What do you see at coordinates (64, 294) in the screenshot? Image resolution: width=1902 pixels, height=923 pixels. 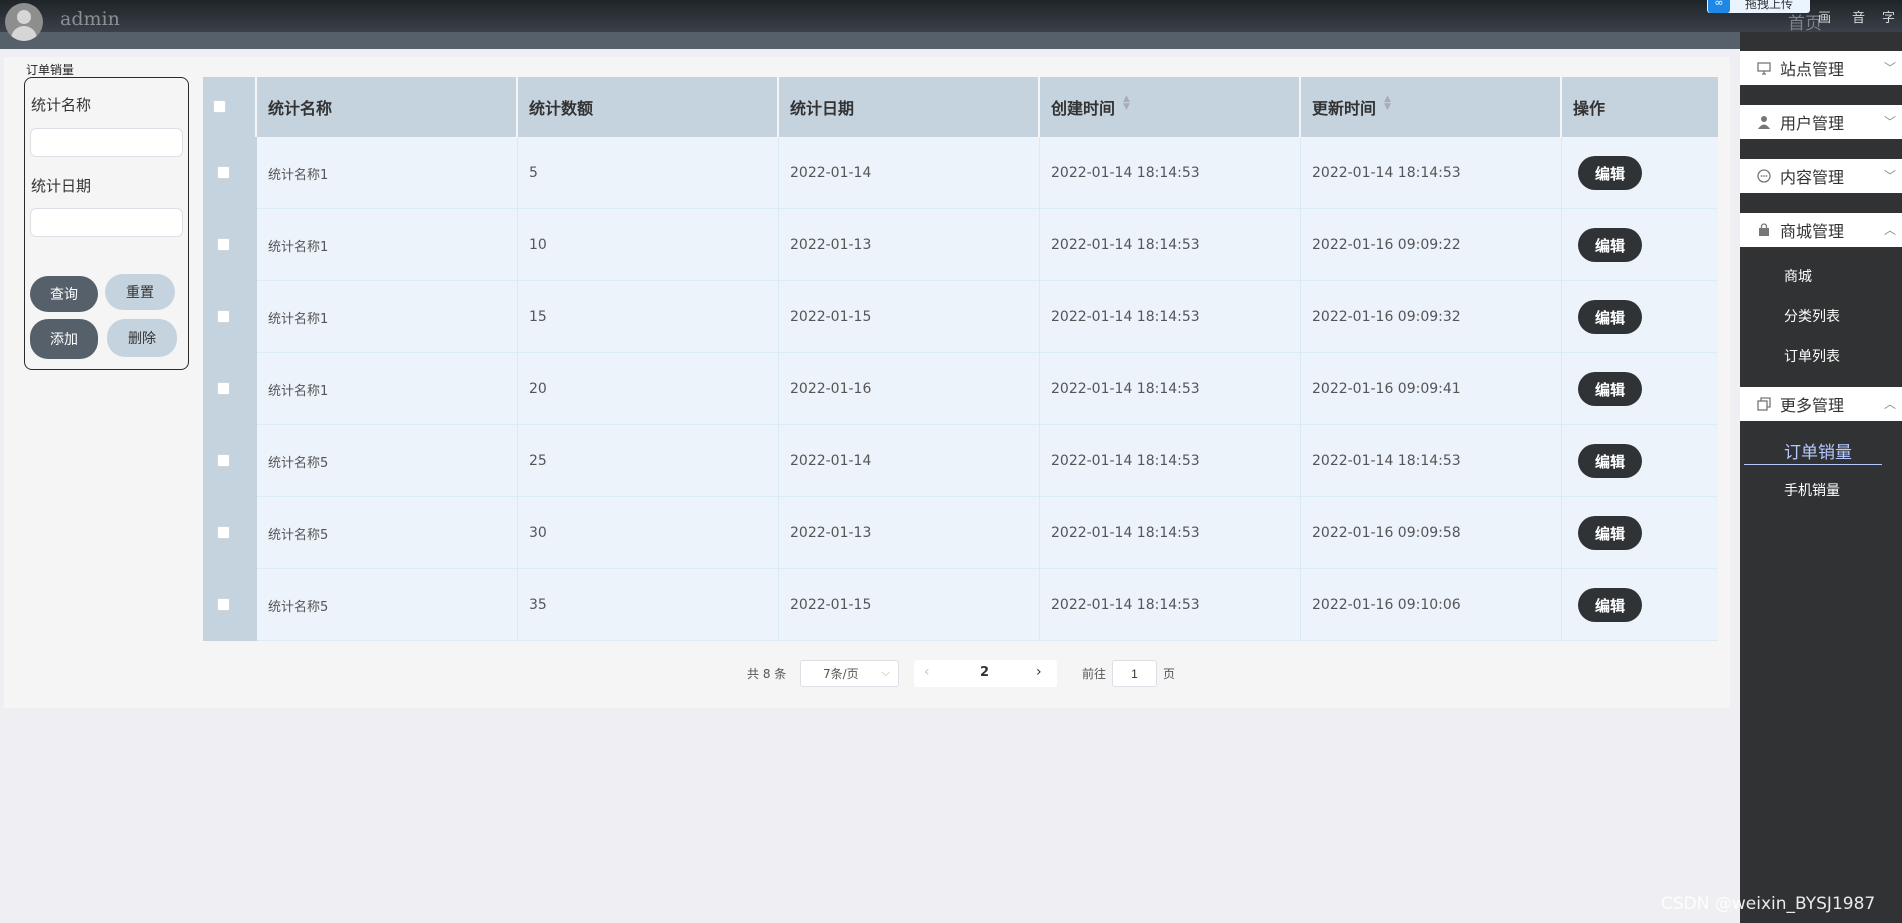 I see `query-button: 查询` at bounding box center [64, 294].